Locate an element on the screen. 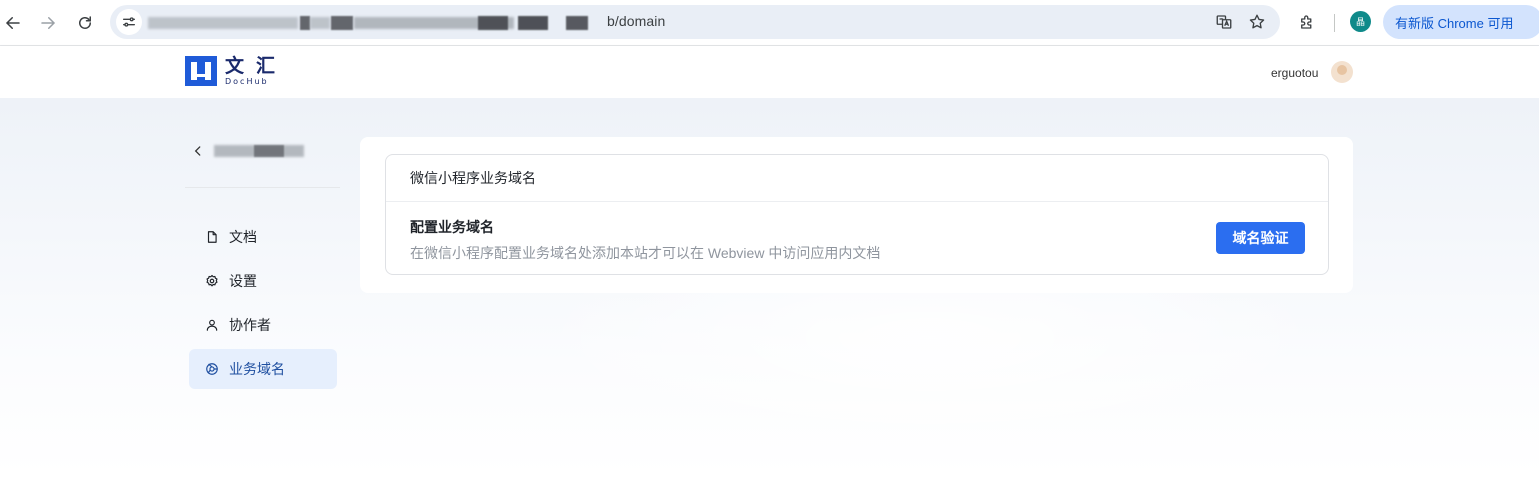 This screenshot has width=1539, height=477. back-to-library is located at coordinates (248, 151).